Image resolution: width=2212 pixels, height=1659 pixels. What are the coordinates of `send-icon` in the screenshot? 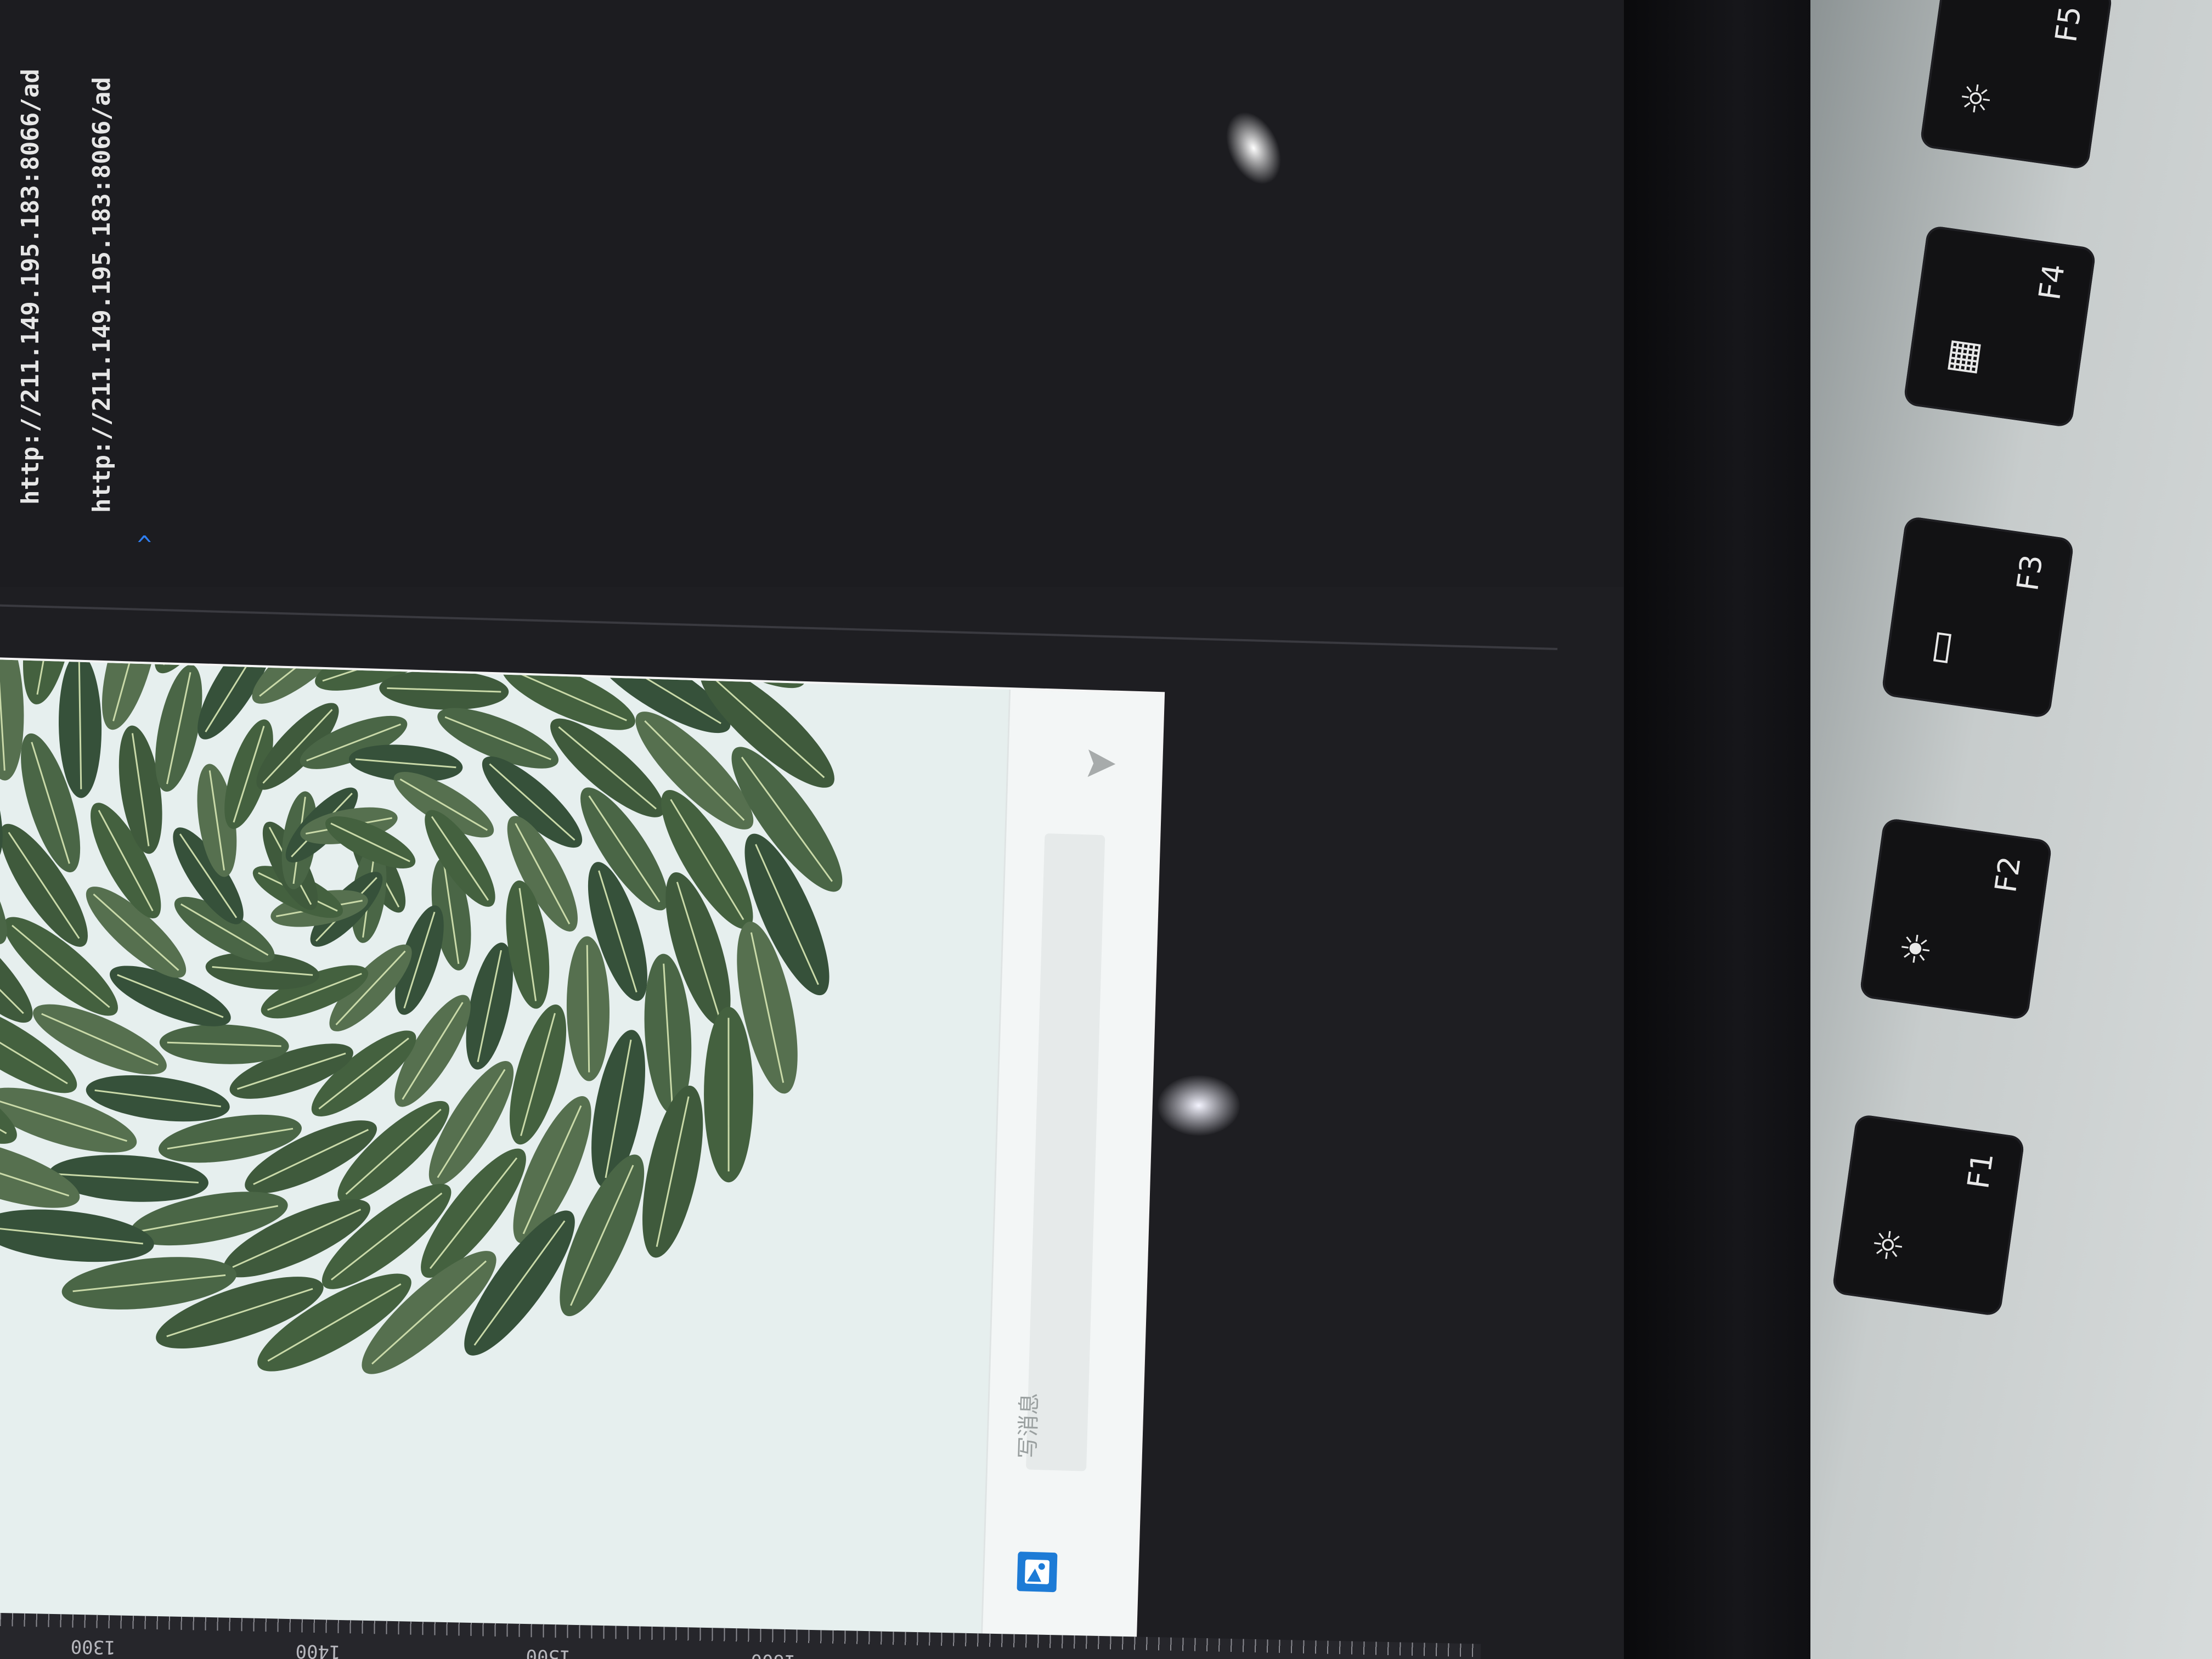 It's located at (1101, 763).